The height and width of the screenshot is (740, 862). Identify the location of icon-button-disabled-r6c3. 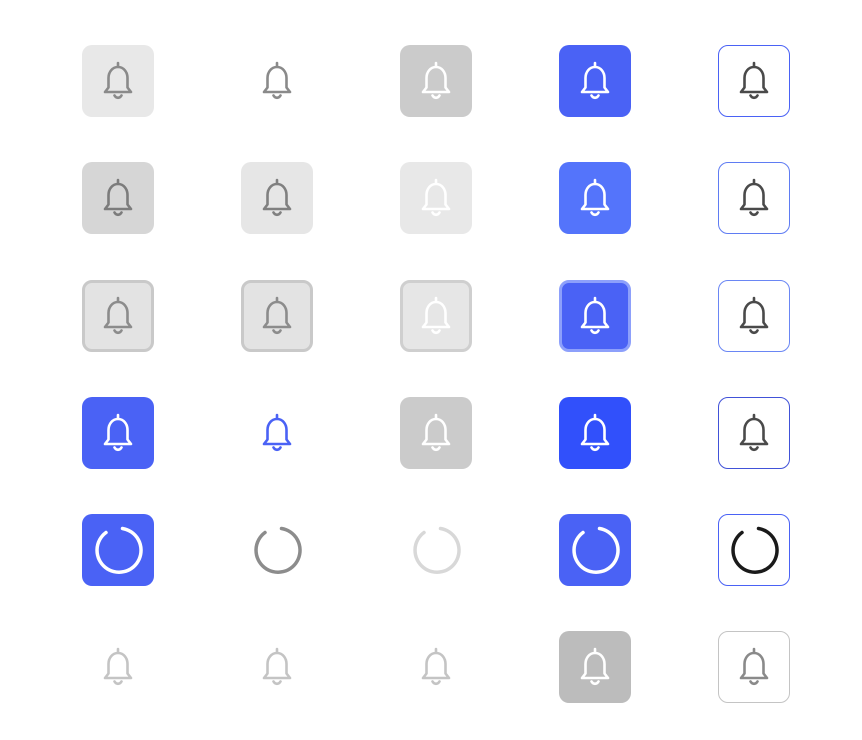
(436, 667).